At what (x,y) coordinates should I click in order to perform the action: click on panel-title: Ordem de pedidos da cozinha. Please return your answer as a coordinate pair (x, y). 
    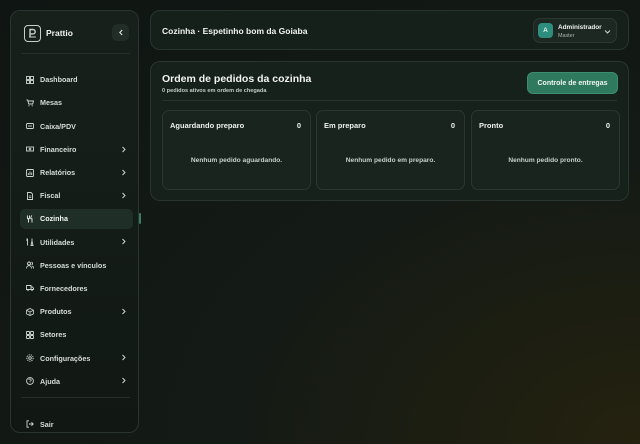
    Looking at the image, I should click on (237, 79).